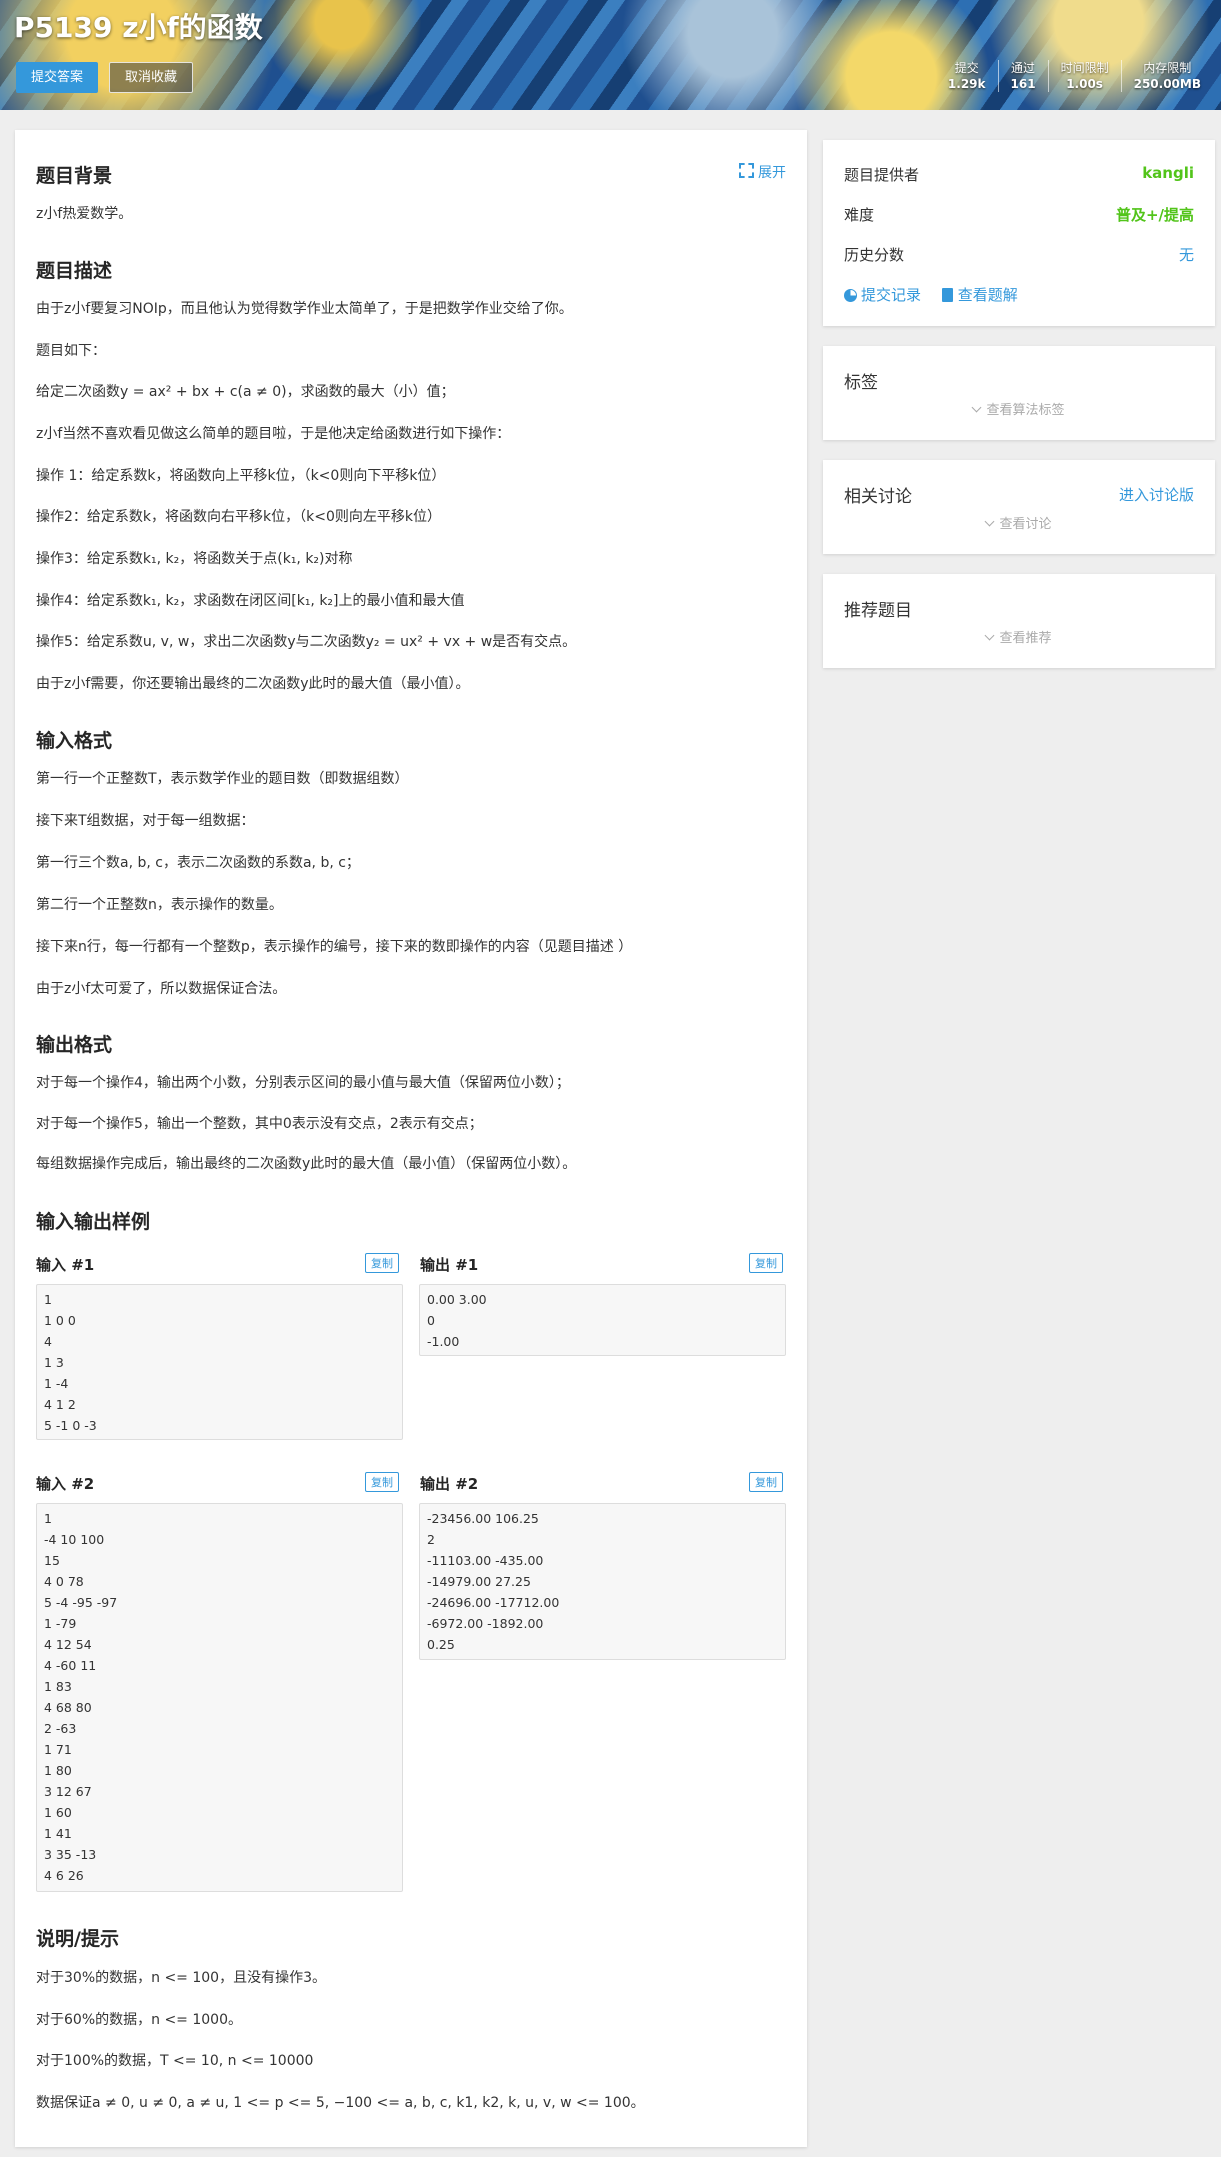  What do you see at coordinates (241, 476) in the screenshot?
I see `description-line: 操作 1：给定系数k，将函数向上平移k位，（k<0则向下平移k位）` at bounding box center [241, 476].